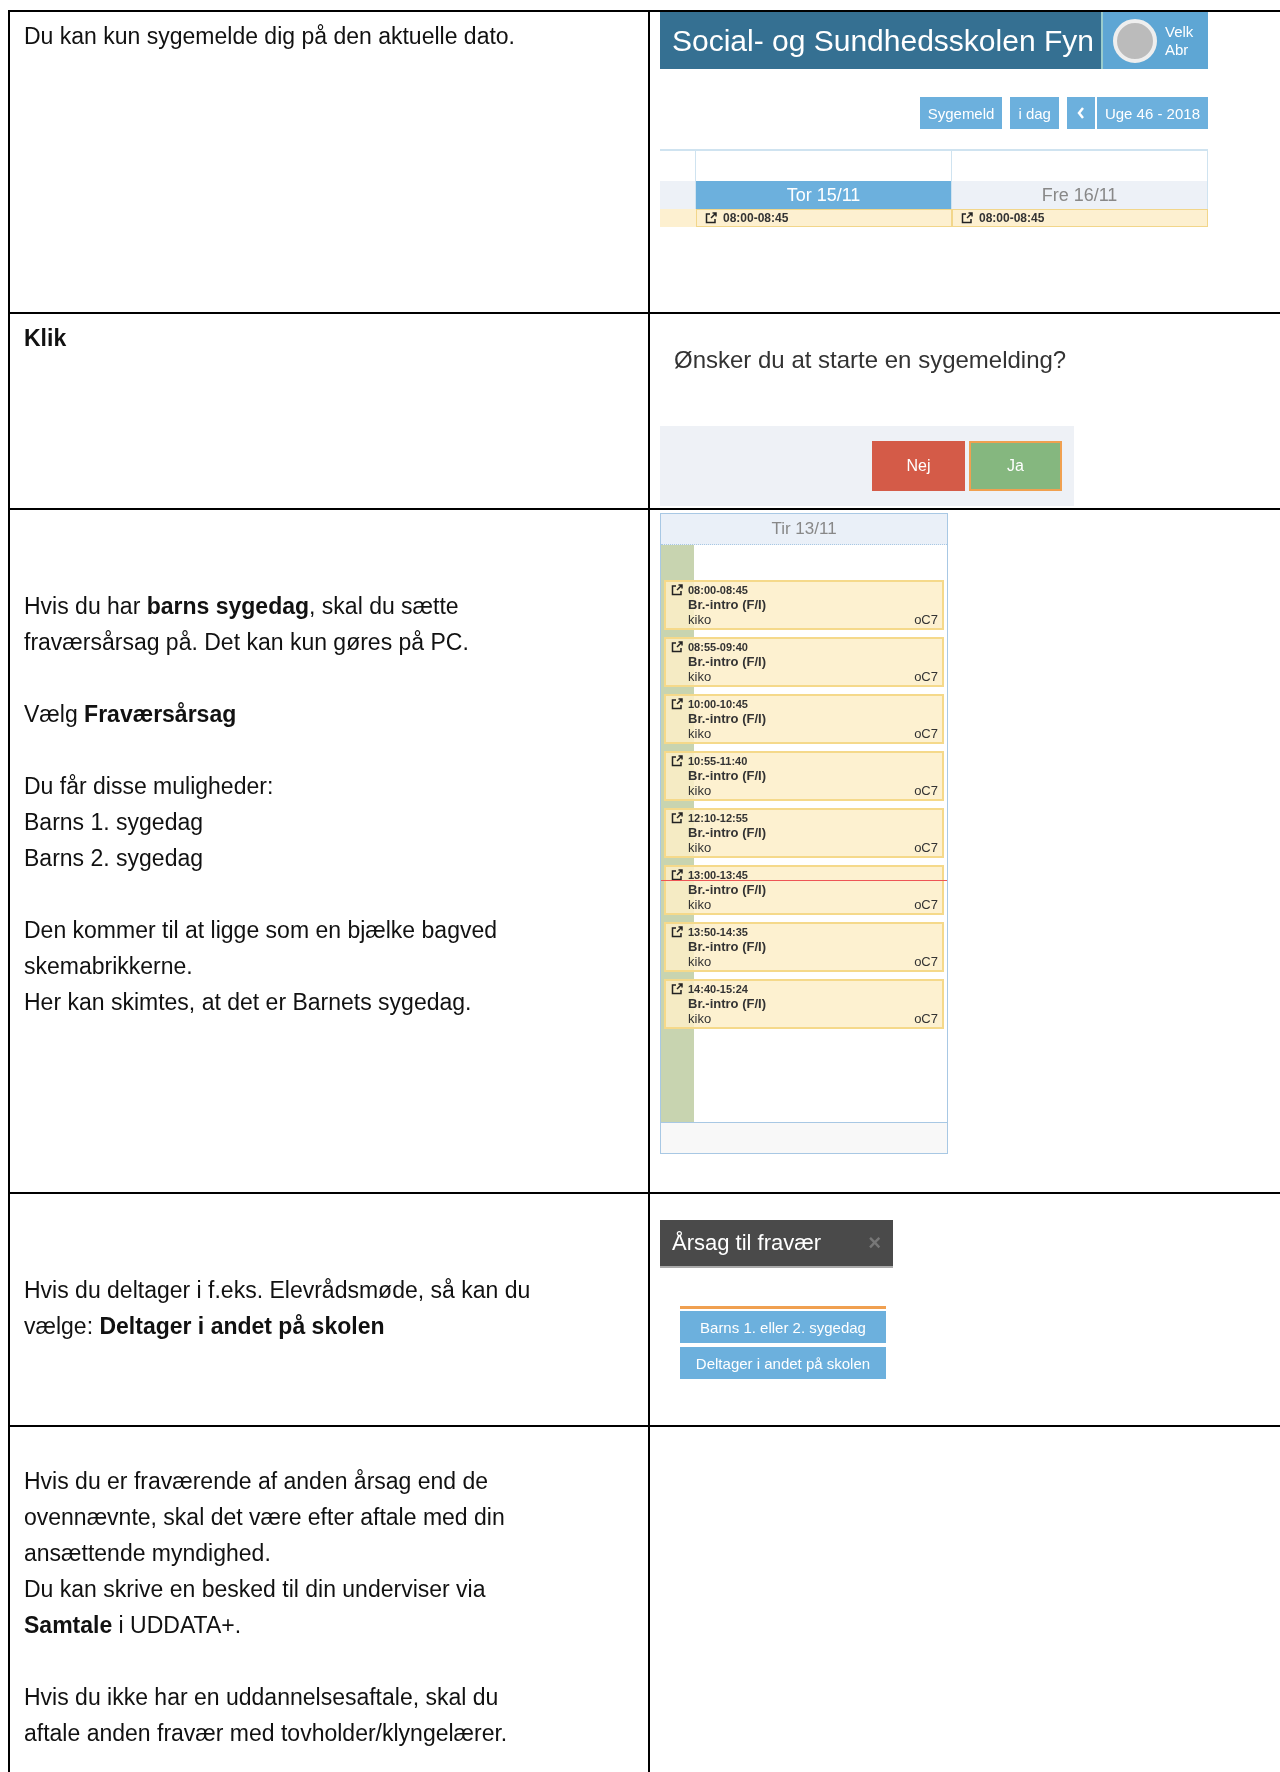  What do you see at coordinates (131, 714) in the screenshot?
I see `instruction-text: Vælg Fraværsårsag` at bounding box center [131, 714].